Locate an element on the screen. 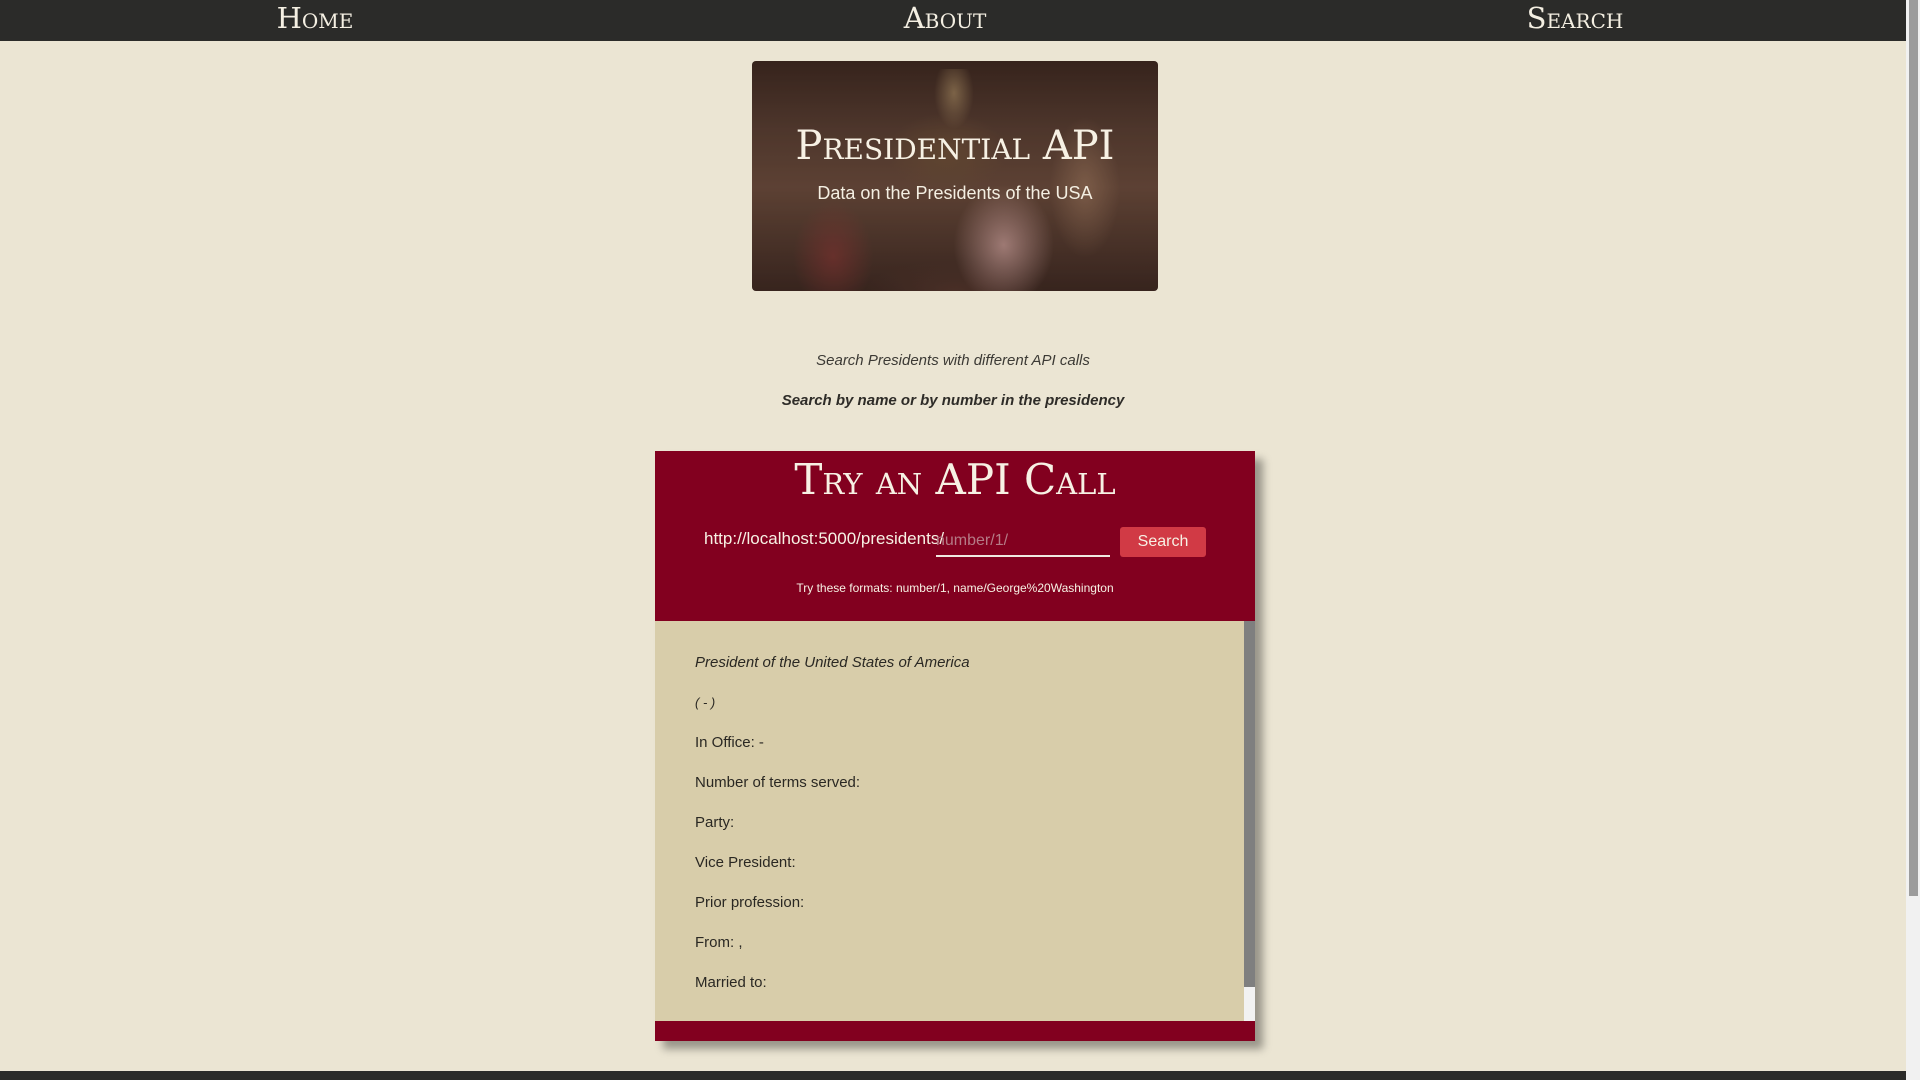  result-married-to: Married to: is located at coordinates (731, 982).